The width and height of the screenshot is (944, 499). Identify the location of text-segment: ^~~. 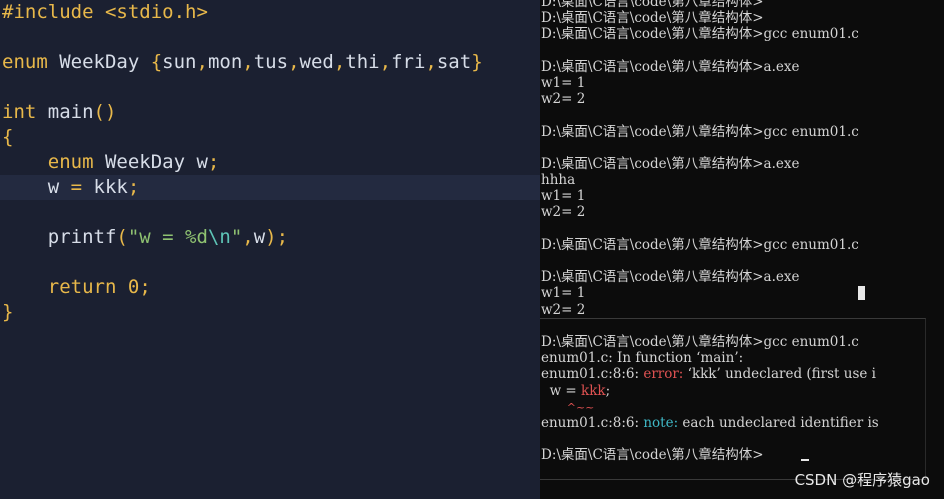
(580, 407).